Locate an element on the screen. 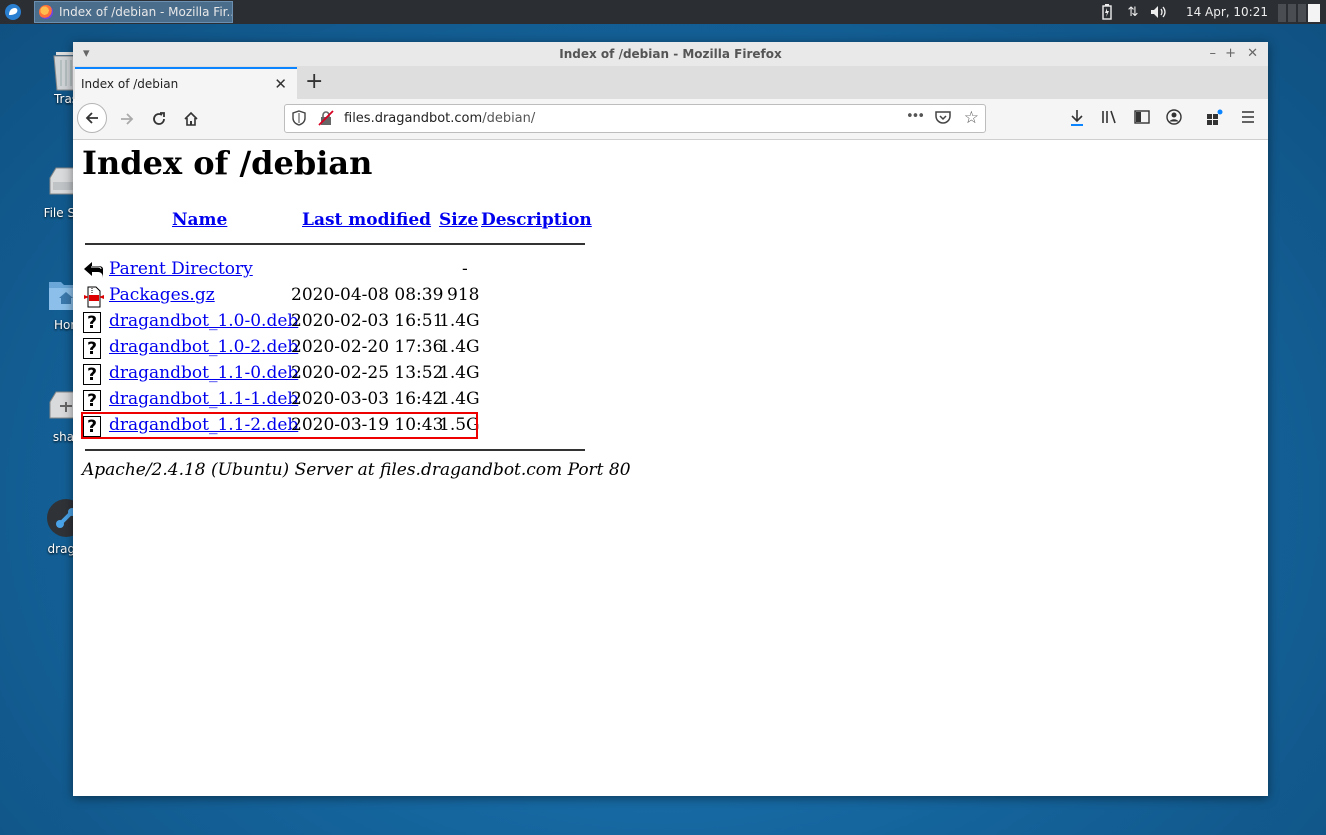  column-size-link: Size is located at coordinates (458, 220).